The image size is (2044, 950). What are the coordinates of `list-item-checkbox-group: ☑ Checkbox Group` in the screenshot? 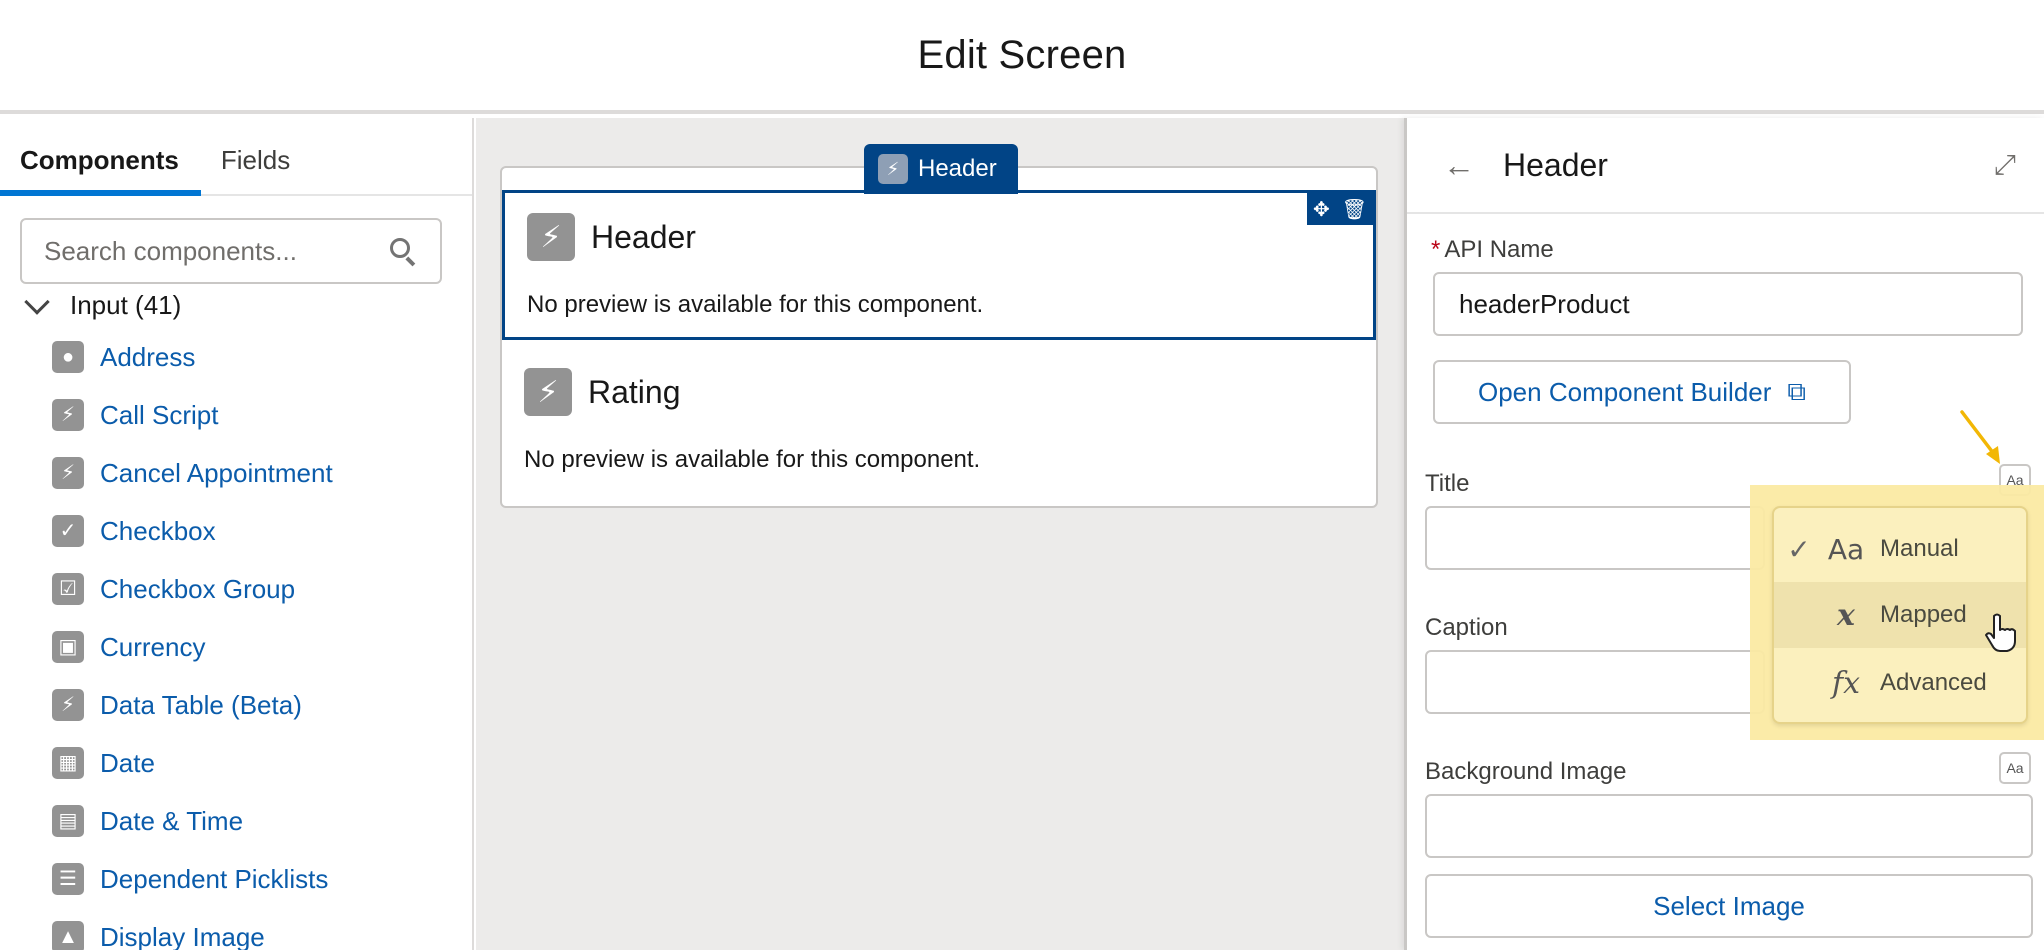 It's located at (192, 589).